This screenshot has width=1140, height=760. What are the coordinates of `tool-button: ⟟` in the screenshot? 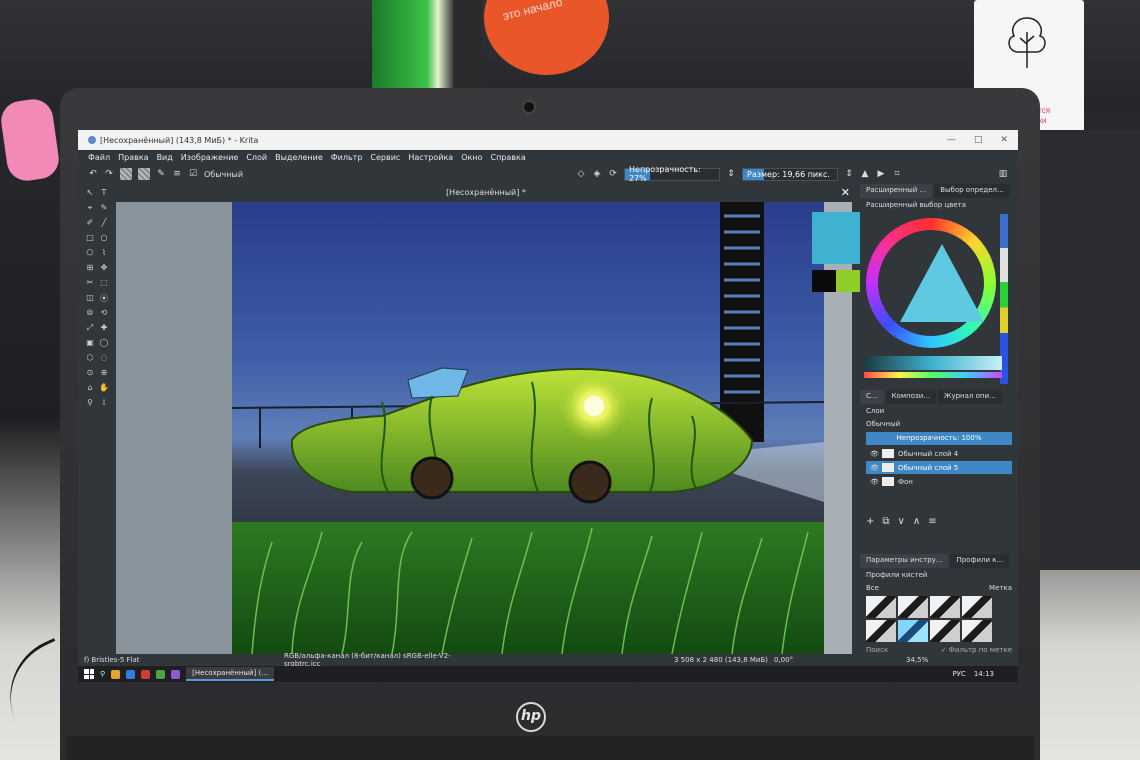 It's located at (104, 404).